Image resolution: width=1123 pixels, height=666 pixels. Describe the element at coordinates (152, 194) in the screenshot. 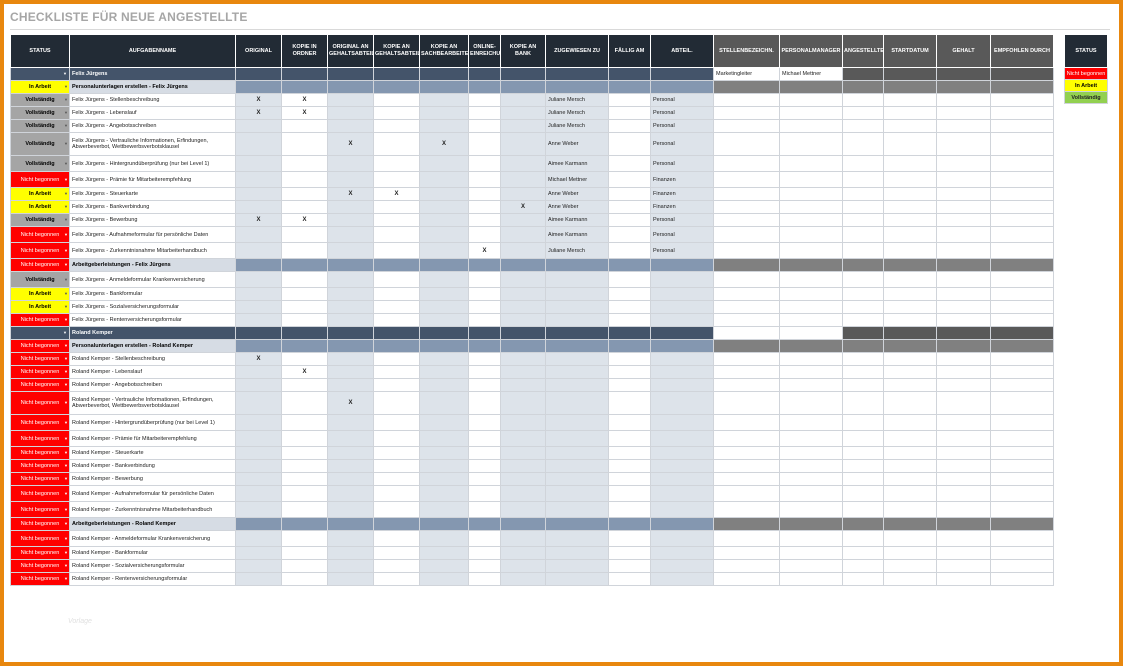

I see `task-name: Felix Jürgens - Steuerkarte` at that location.